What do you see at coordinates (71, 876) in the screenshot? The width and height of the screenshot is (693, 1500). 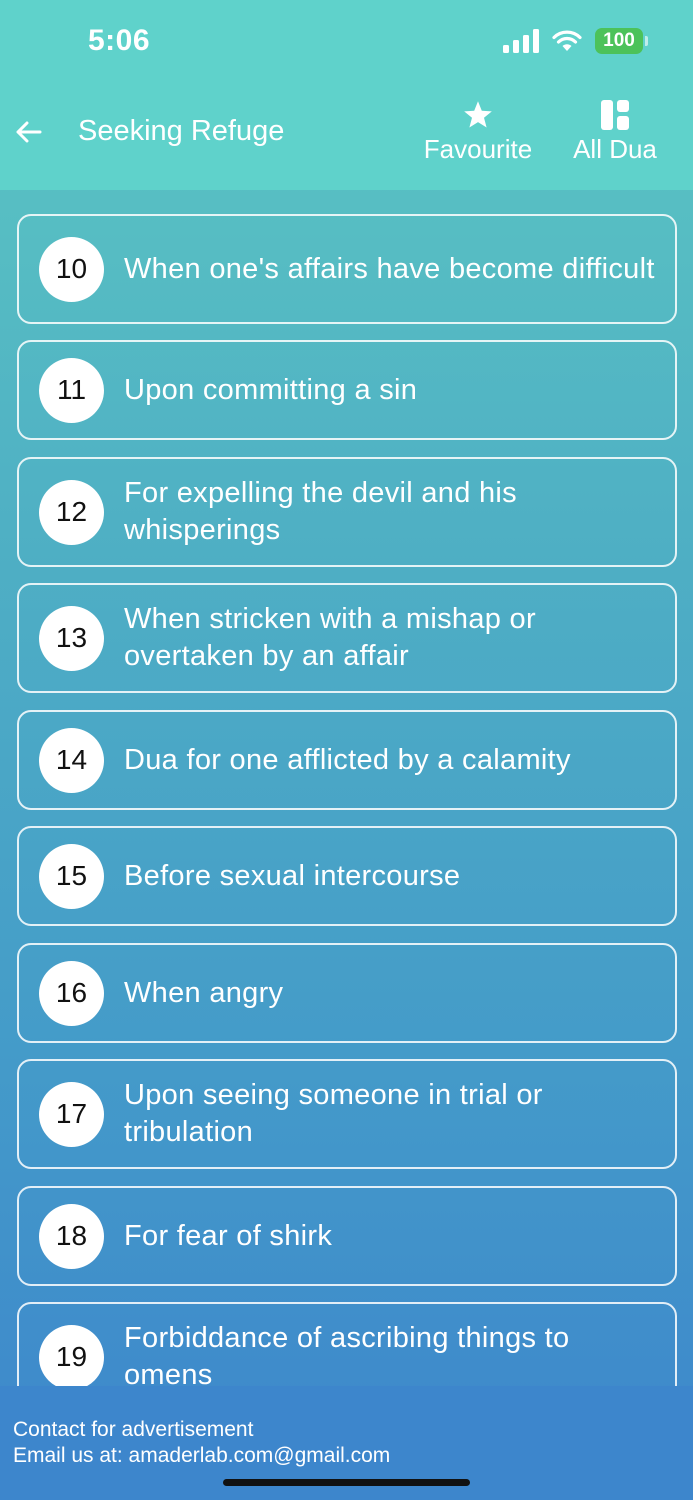 I see `dua-number-badge: 15` at bounding box center [71, 876].